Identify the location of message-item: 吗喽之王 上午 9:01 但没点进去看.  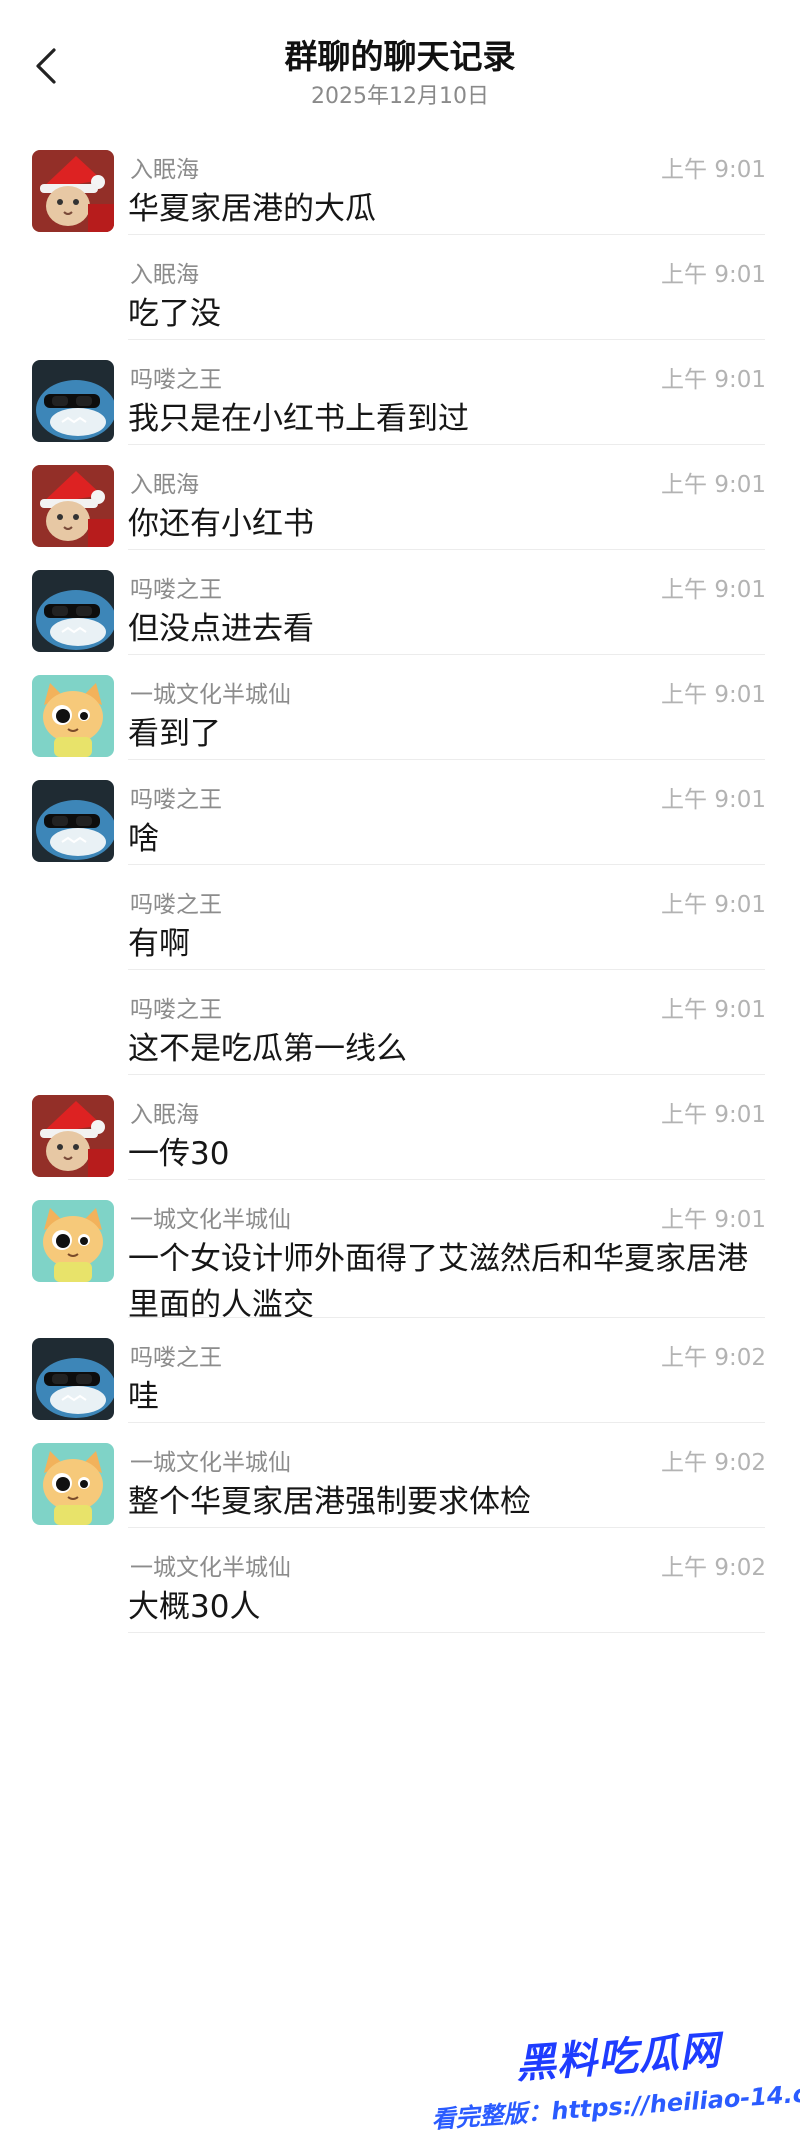
(400, 602).